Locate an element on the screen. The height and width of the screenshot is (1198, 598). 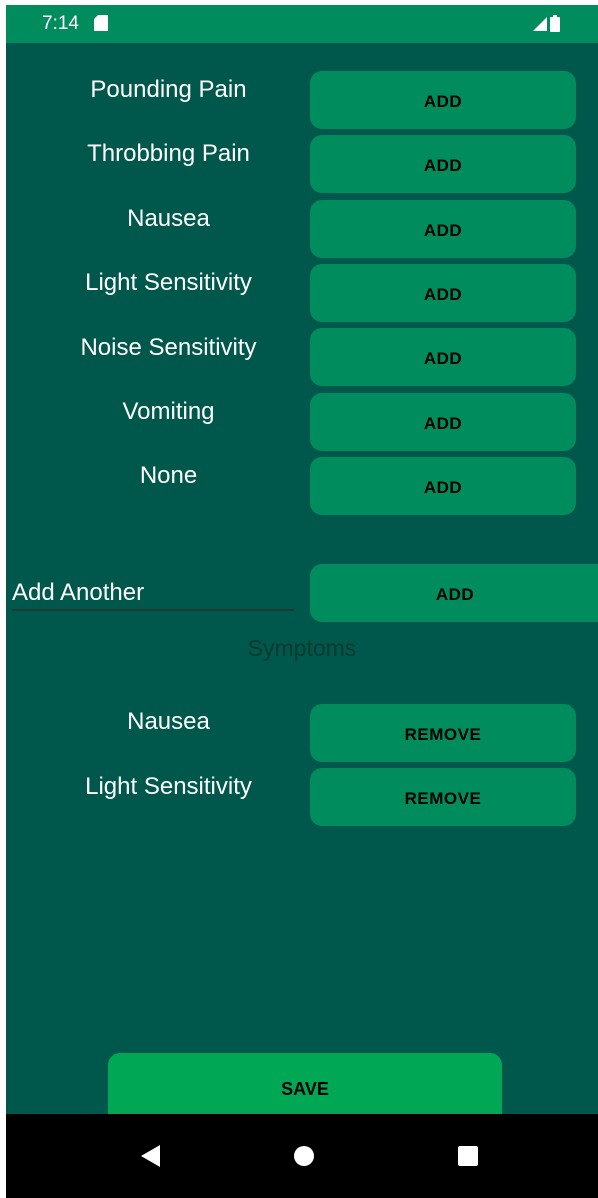
sd-card-icon is located at coordinates (101, 23).